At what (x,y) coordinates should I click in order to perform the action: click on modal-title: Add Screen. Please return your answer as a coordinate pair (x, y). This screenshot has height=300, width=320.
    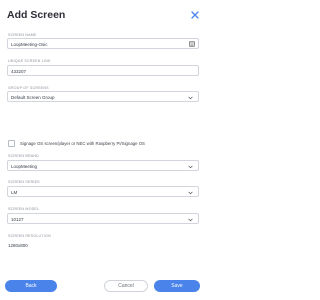
    Looking at the image, I should click on (36, 15).